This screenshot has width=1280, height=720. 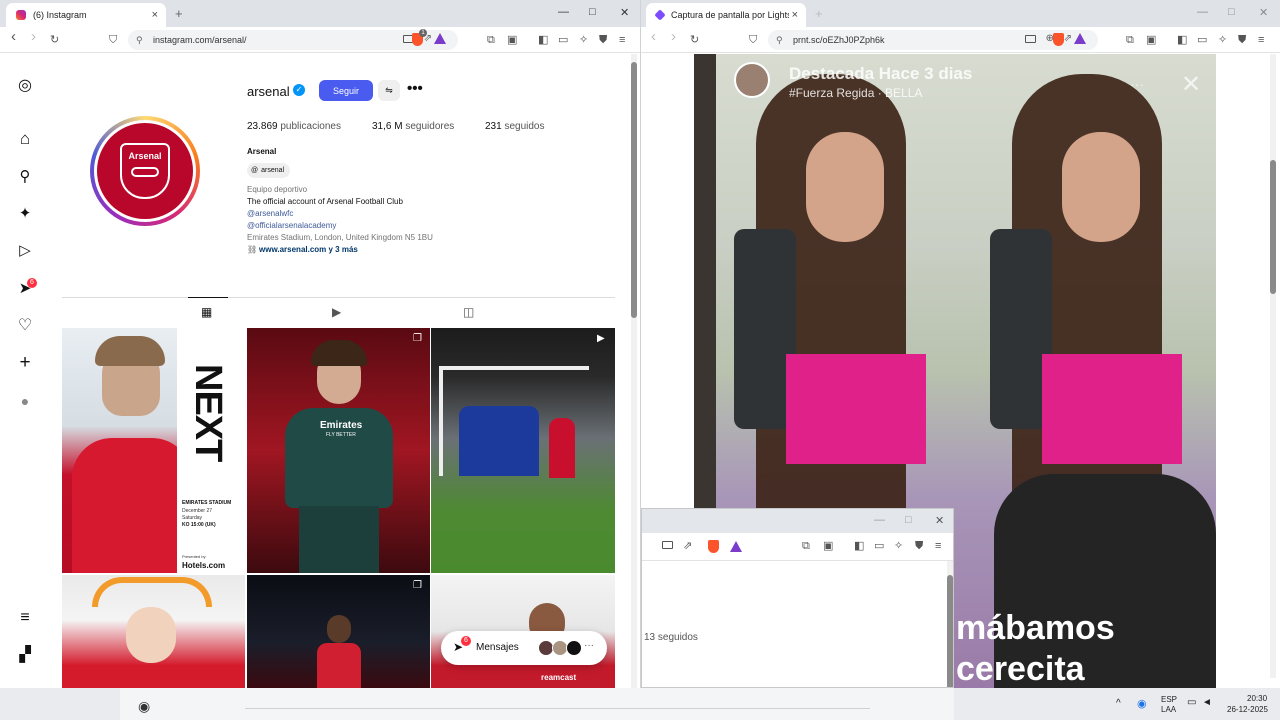 I want to click on mention-arsenalwfc: @arsenalwfc, so click(x=270, y=213).